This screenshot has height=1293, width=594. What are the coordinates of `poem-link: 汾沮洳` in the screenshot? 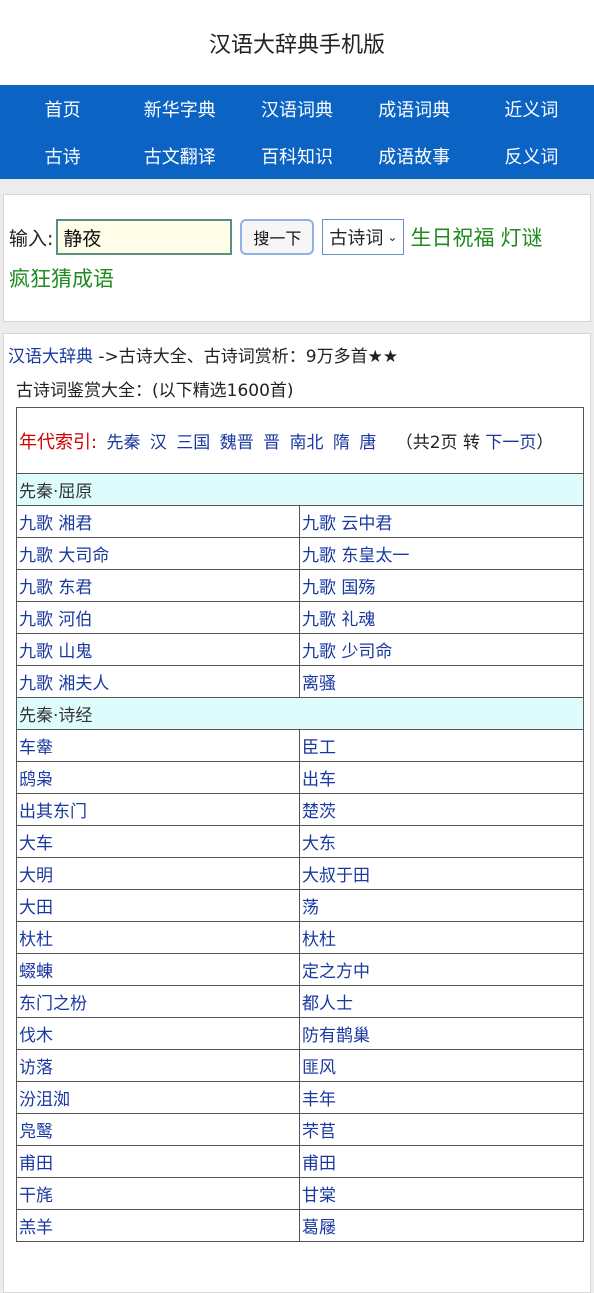 It's located at (44, 1100).